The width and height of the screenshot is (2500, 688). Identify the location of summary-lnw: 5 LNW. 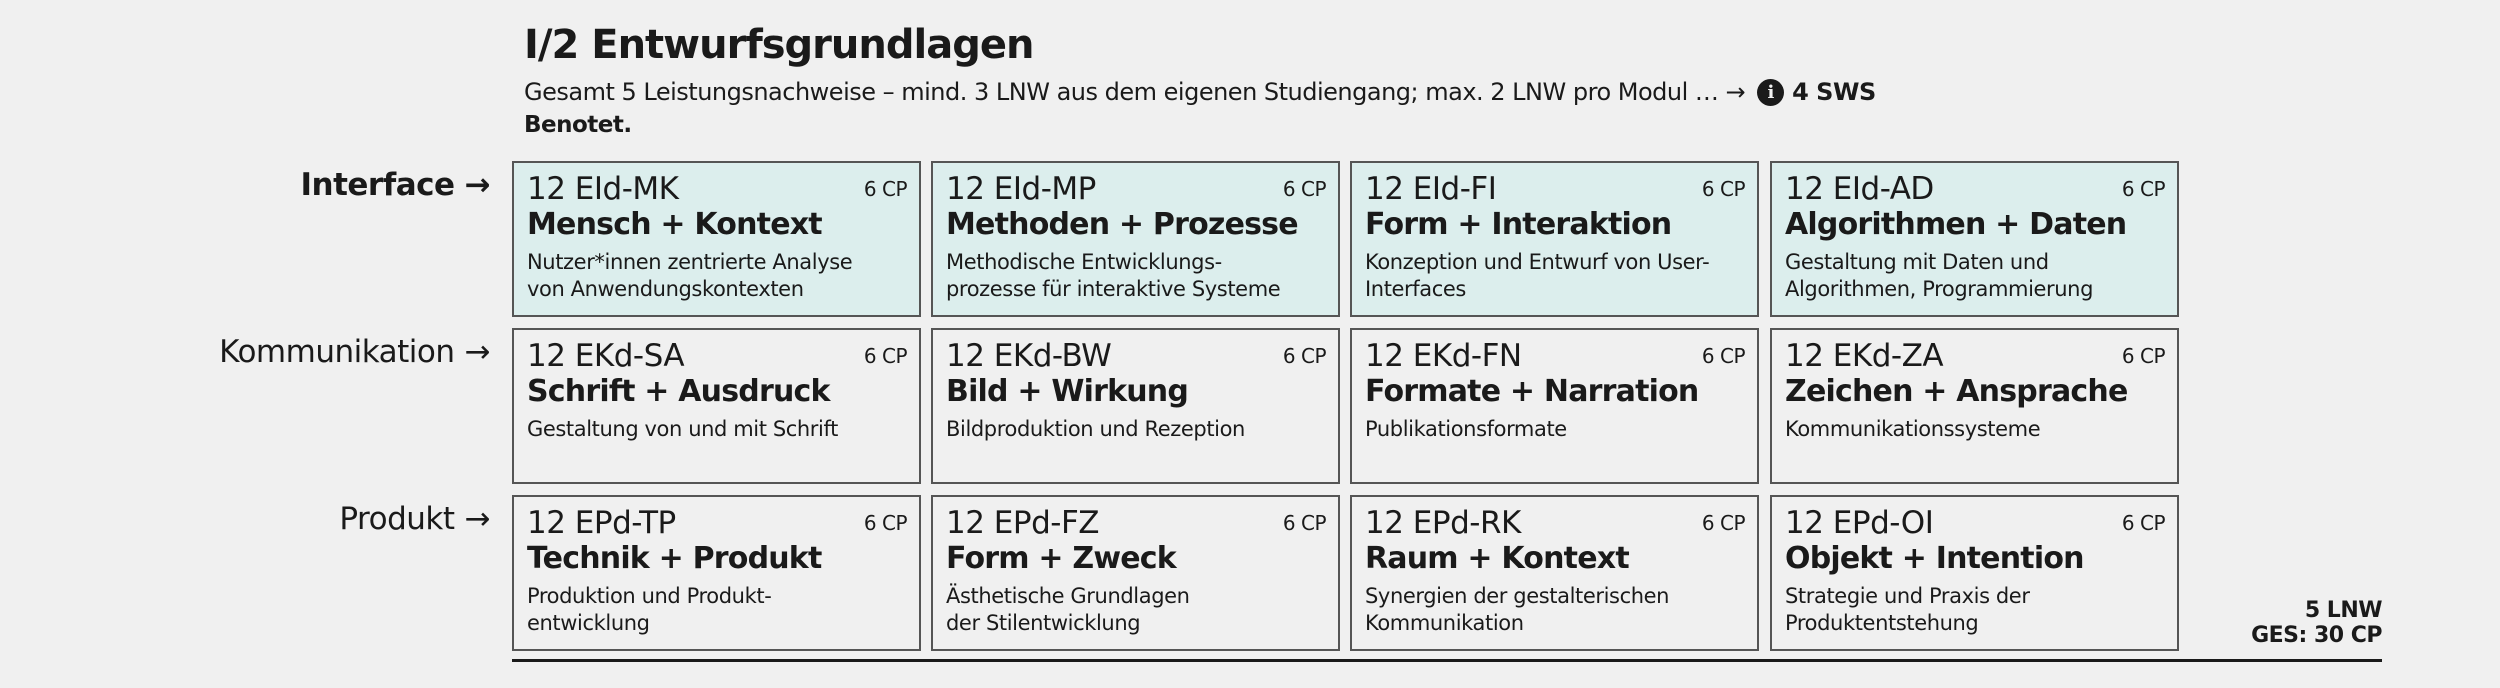
(2343, 610).